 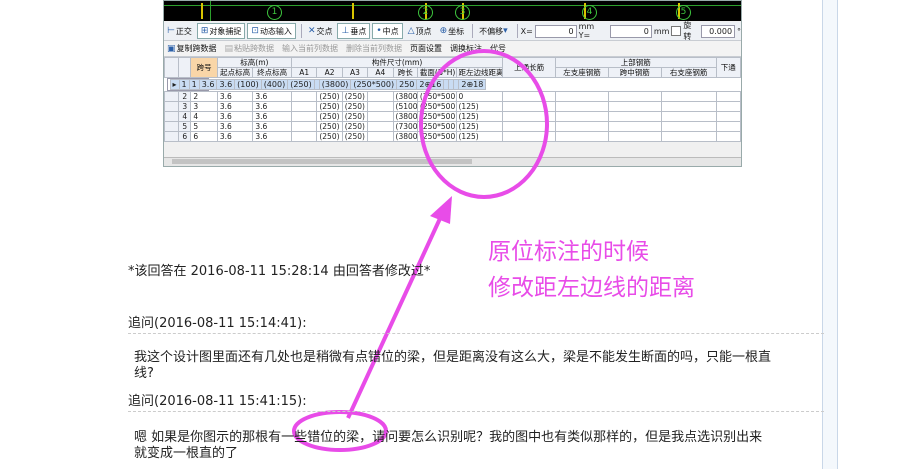 What do you see at coordinates (407, 84) in the screenshot?
I see `cell-dist: 250` at bounding box center [407, 84].